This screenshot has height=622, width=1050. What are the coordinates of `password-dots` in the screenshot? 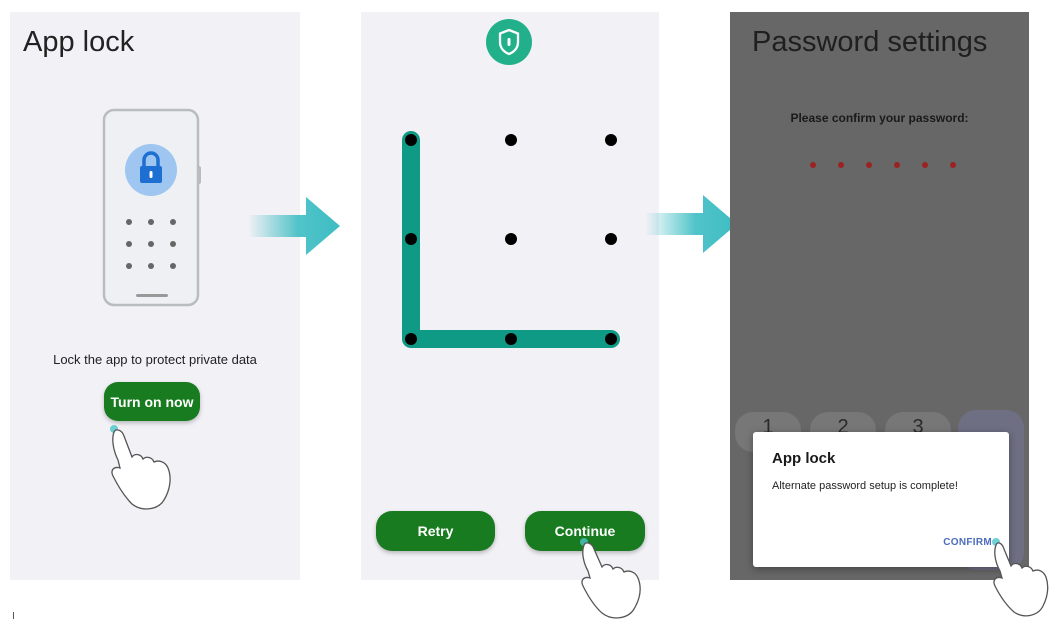 It's located at (883, 165).